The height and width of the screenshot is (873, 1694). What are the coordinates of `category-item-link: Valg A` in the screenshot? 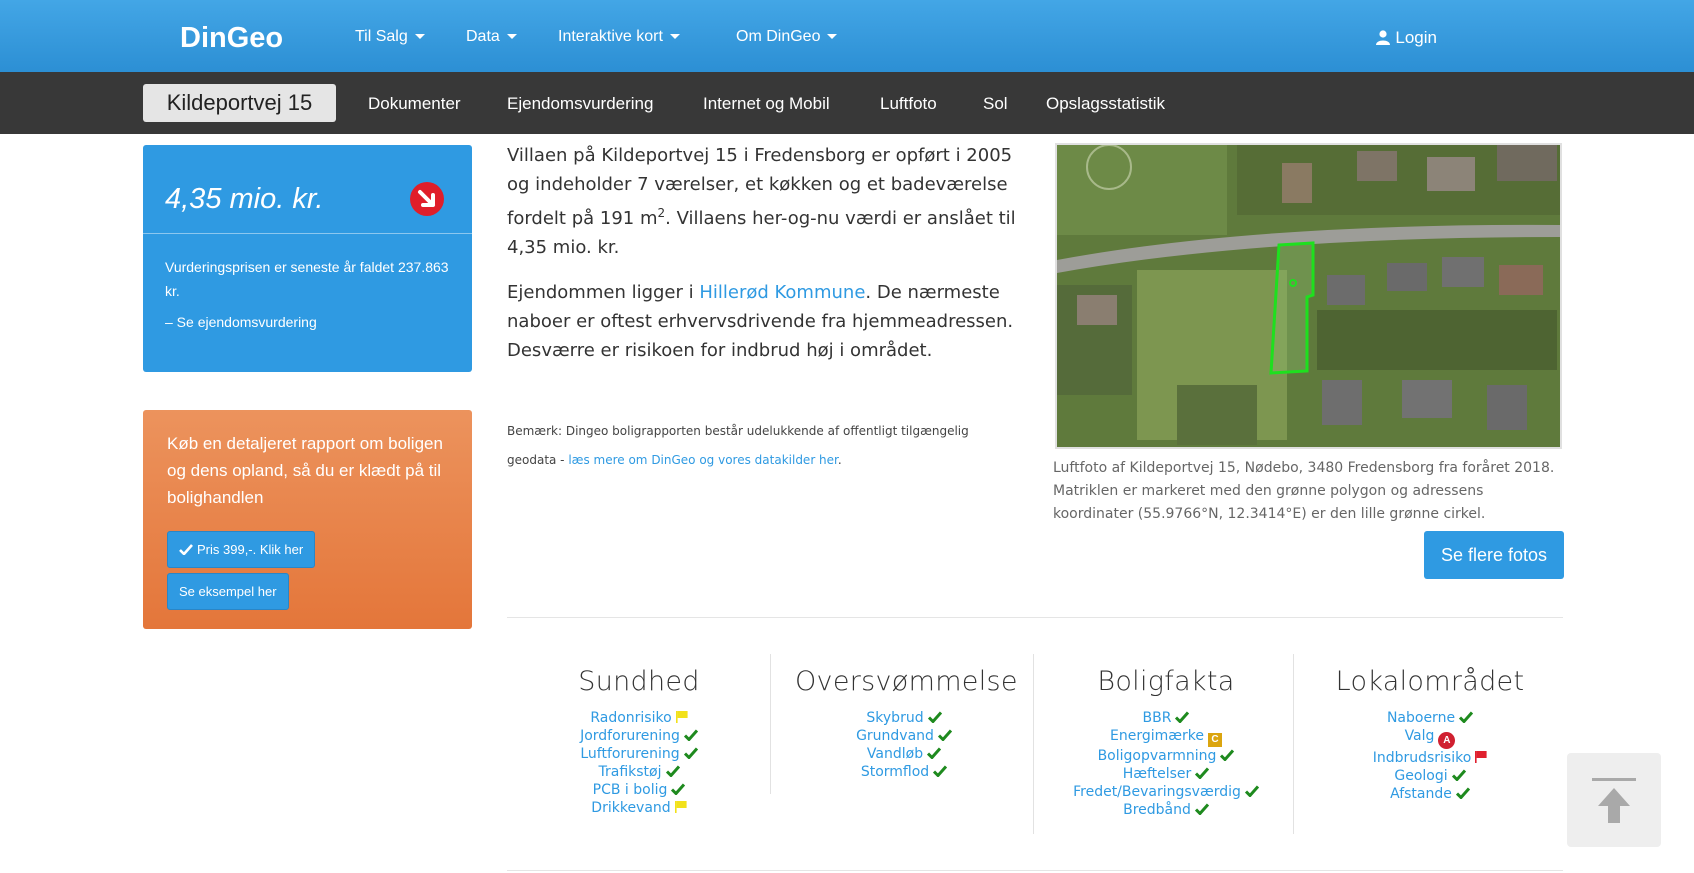 It's located at (1430, 738).